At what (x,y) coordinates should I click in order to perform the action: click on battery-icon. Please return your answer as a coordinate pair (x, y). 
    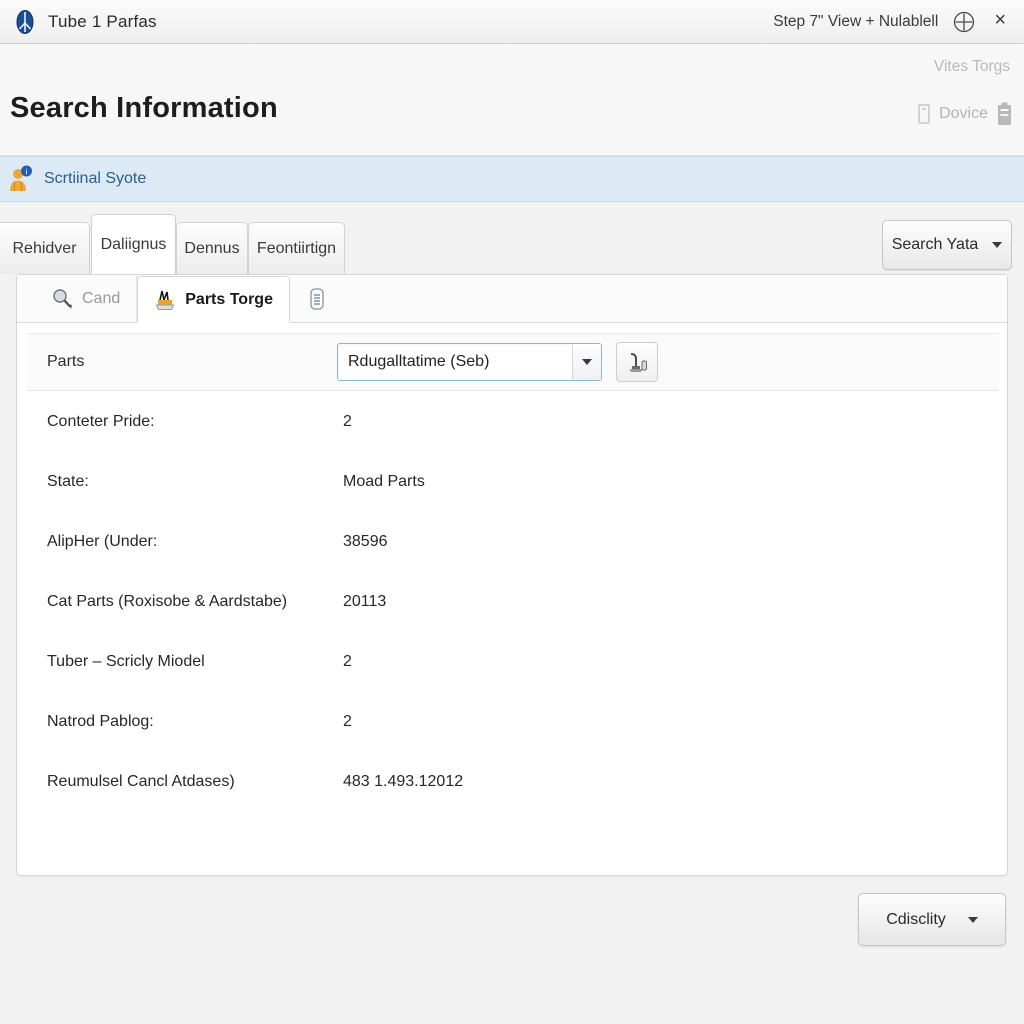
    Looking at the image, I should click on (1004, 113).